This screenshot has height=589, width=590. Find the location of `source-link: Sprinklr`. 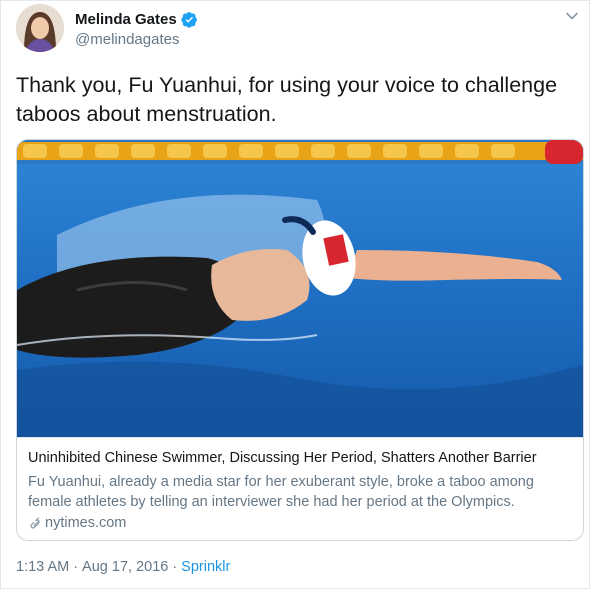

source-link: Sprinklr is located at coordinates (205, 567).